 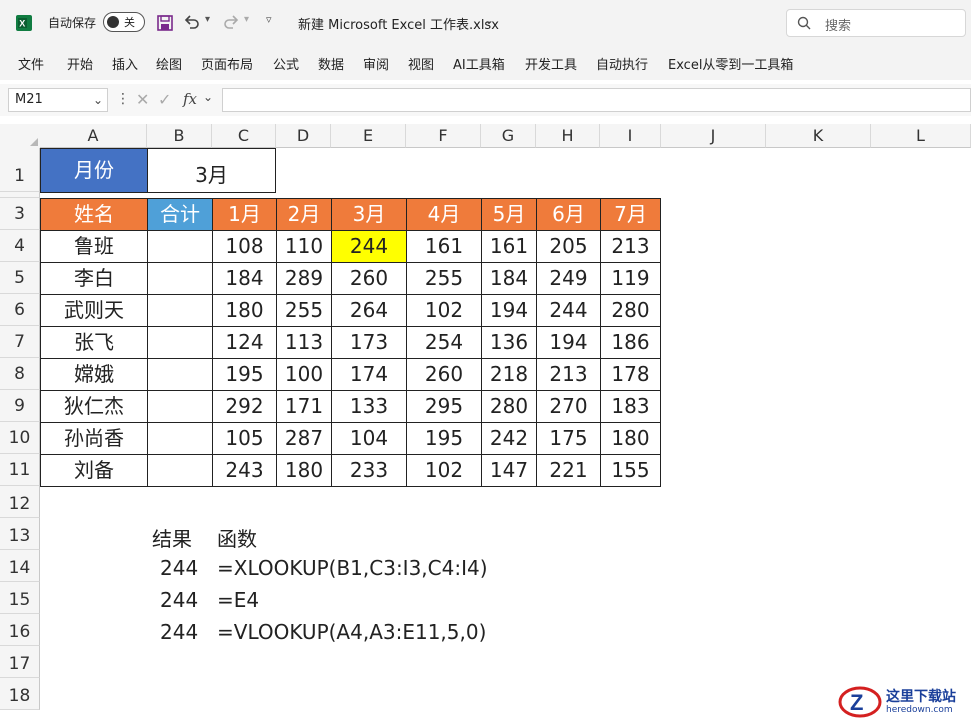 I want to click on menu-automate: 自动执行, so click(x=622, y=63).